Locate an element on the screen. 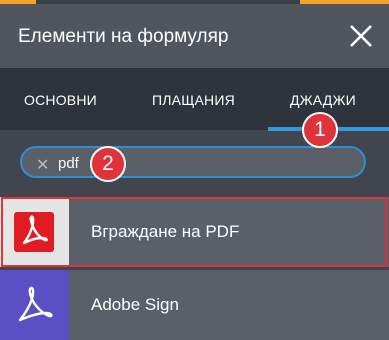 This screenshot has height=340, width=389. annotation-marker-2: 2 is located at coordinates (108, 164).